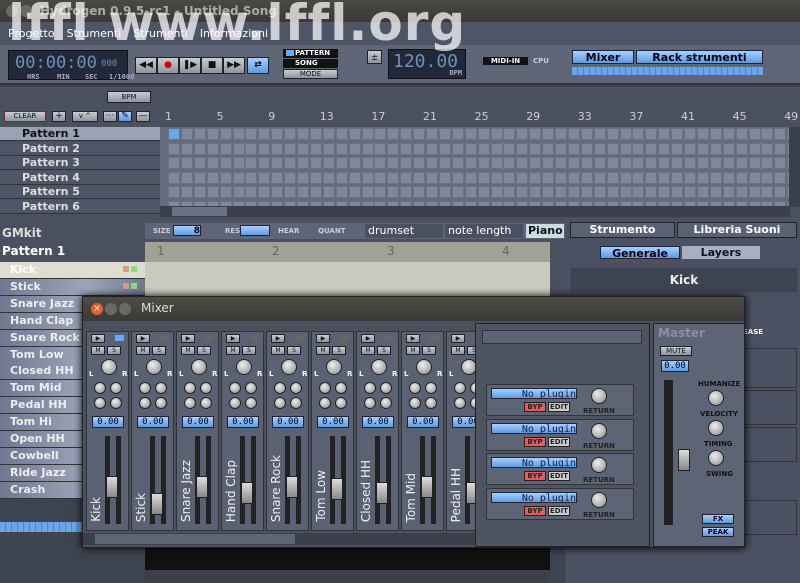 The width and height of the screenshot is (800, 583). I want to click on humanize-timing-knob, so click(716, 428).